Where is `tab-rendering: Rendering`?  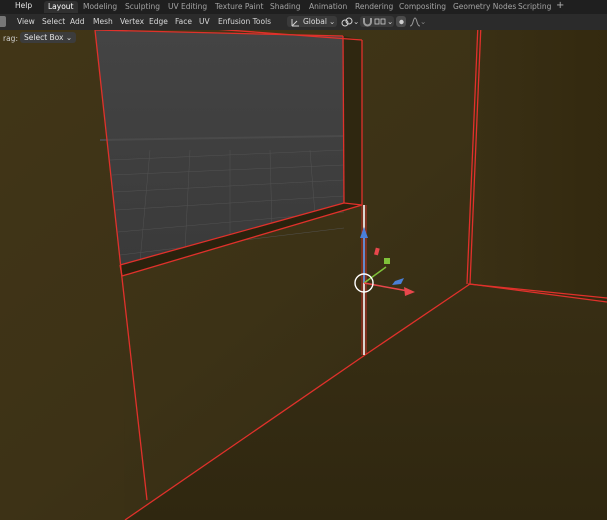 tab-rendering: Rendering is located at coordinates (374, 7).